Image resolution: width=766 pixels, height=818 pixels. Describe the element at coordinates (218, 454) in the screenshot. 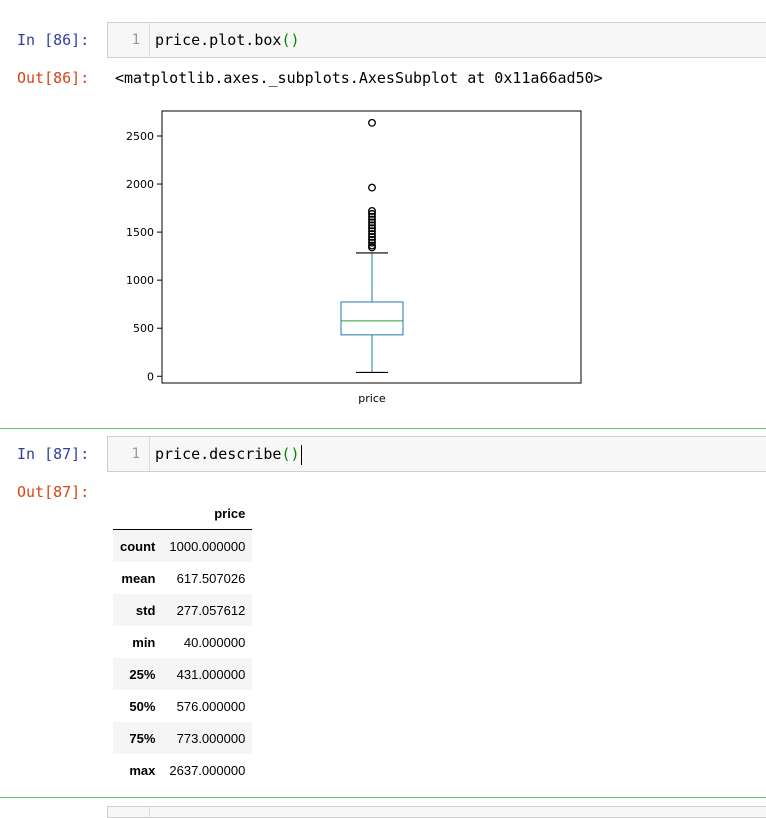

I see `code-text: price.describe` at that location.